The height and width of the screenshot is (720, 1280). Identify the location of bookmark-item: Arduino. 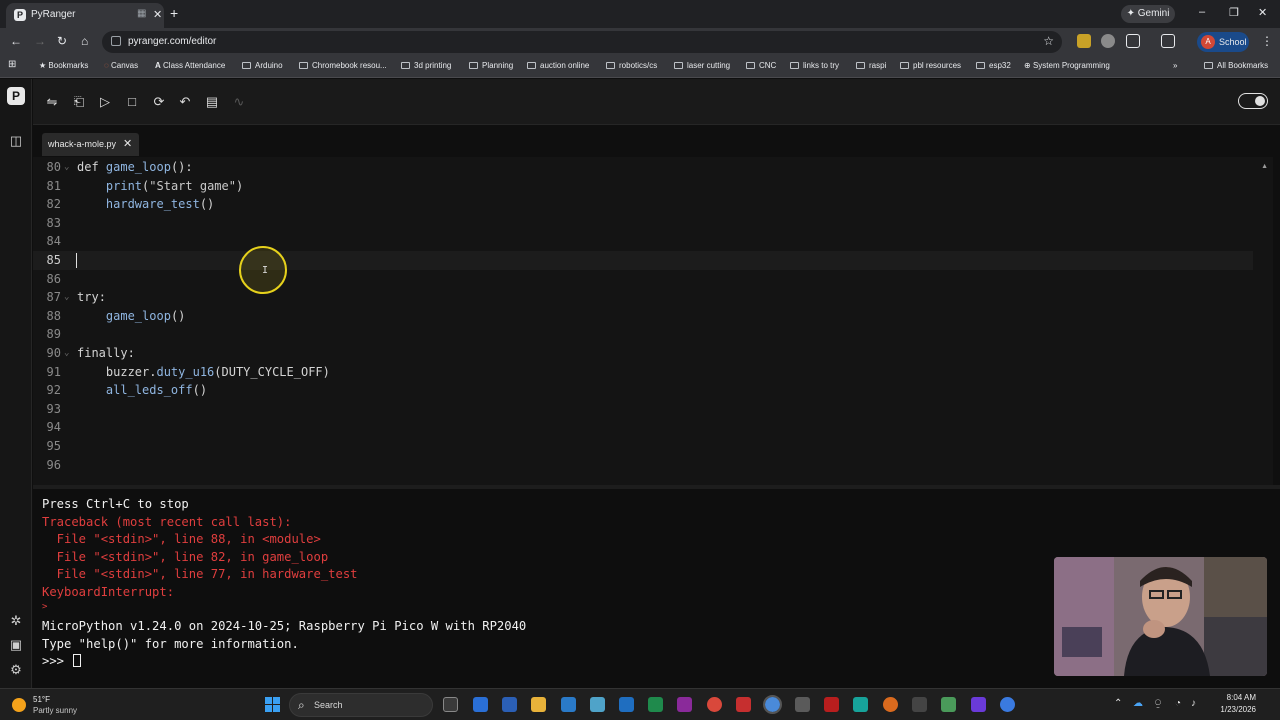
(262, 65).